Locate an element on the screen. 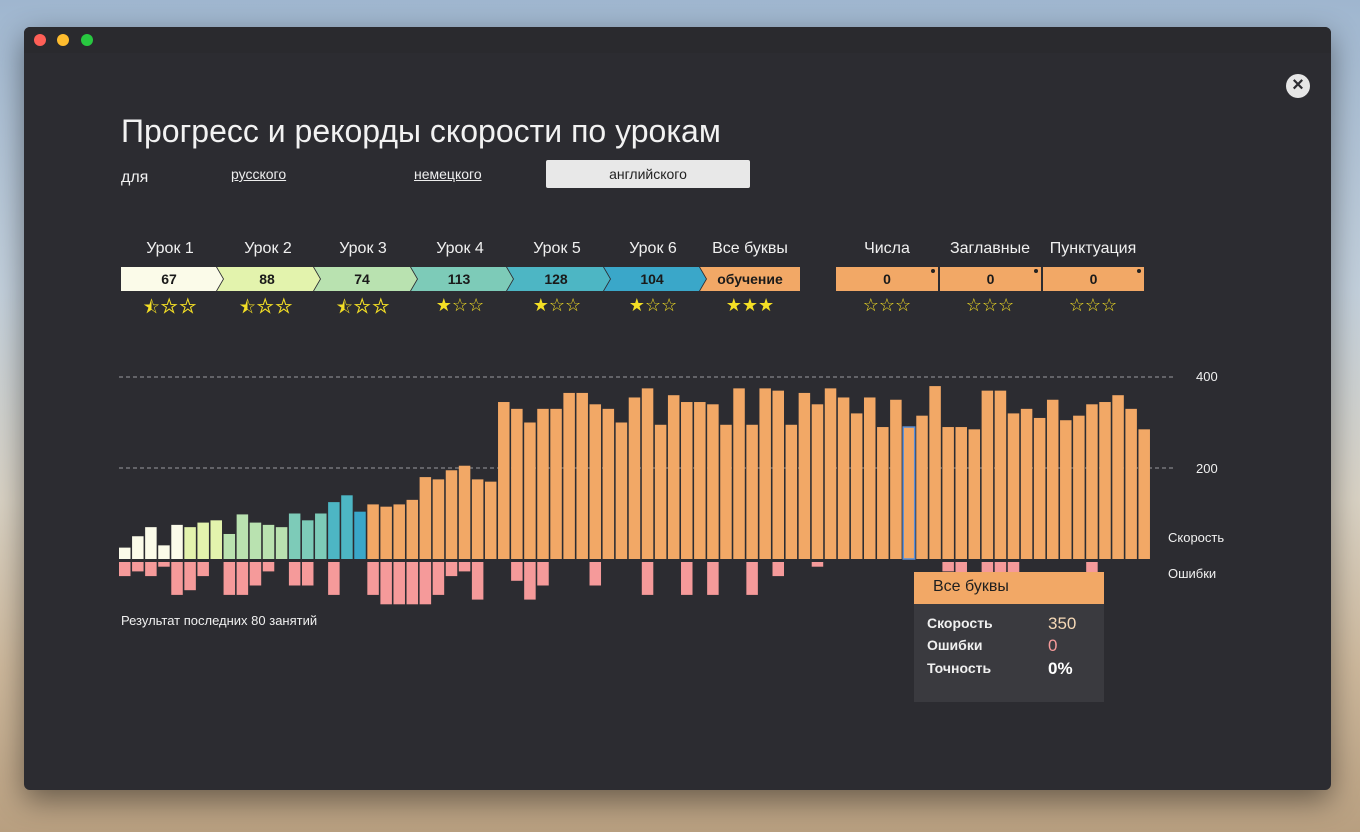  lesson-value: обучение is located at coordinates (750, 279).